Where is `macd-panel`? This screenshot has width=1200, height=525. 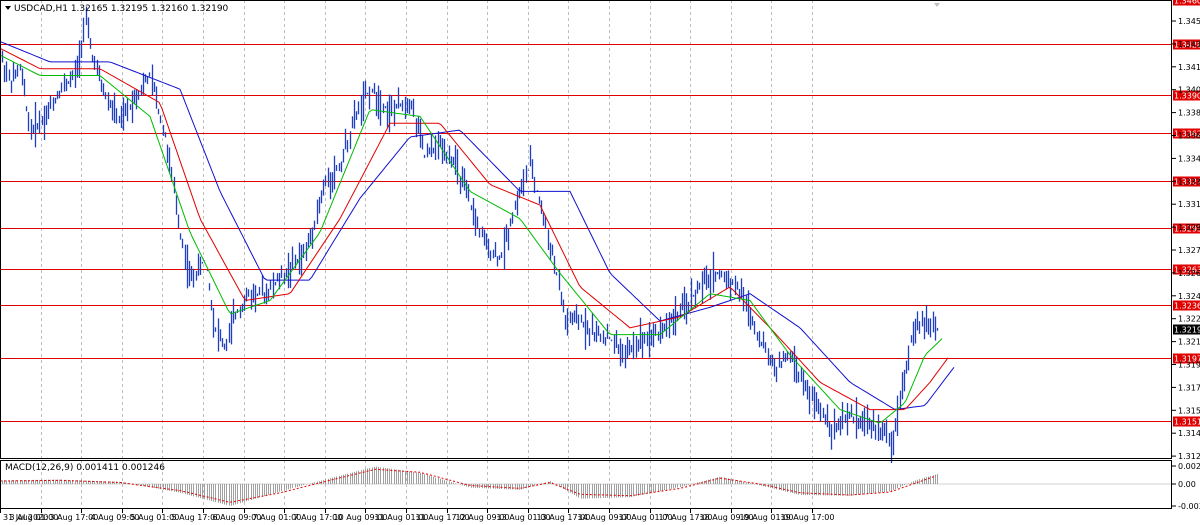
macd-panel is located at coordinates (586, 486).